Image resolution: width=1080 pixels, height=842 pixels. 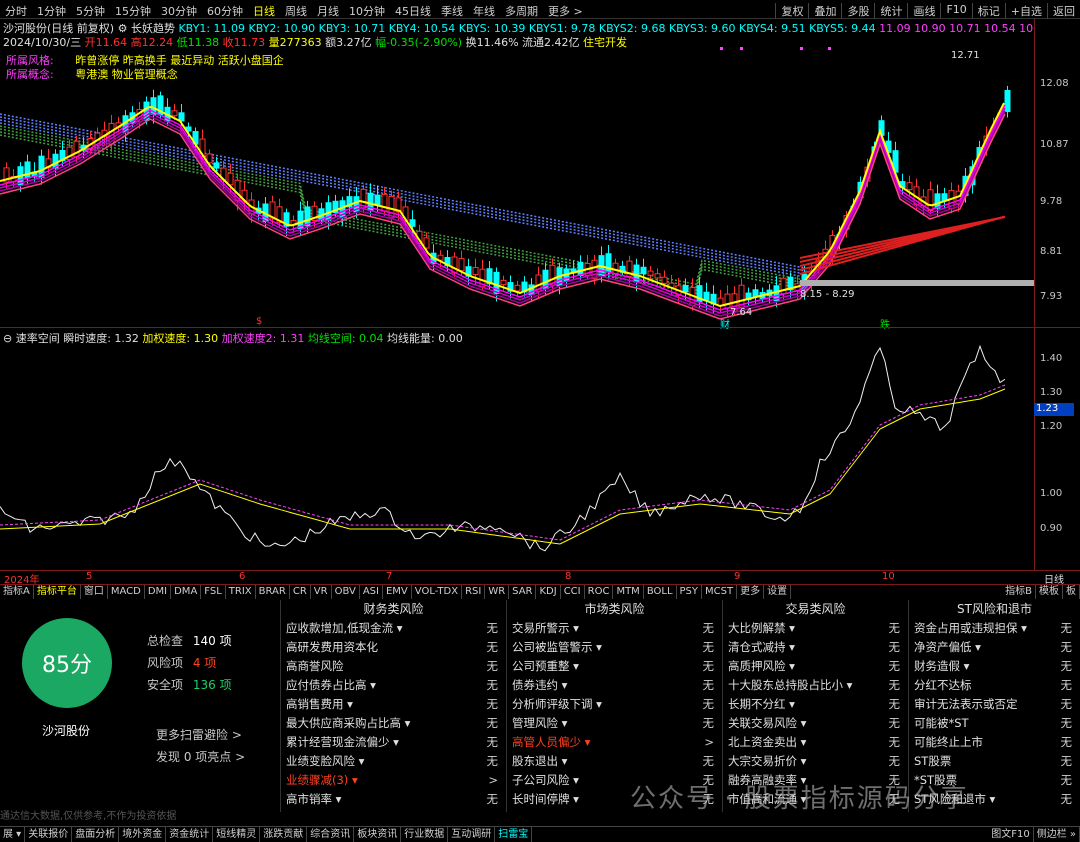 I want to click on bottom-tab: 行业数据, so click(x=425, y=834).